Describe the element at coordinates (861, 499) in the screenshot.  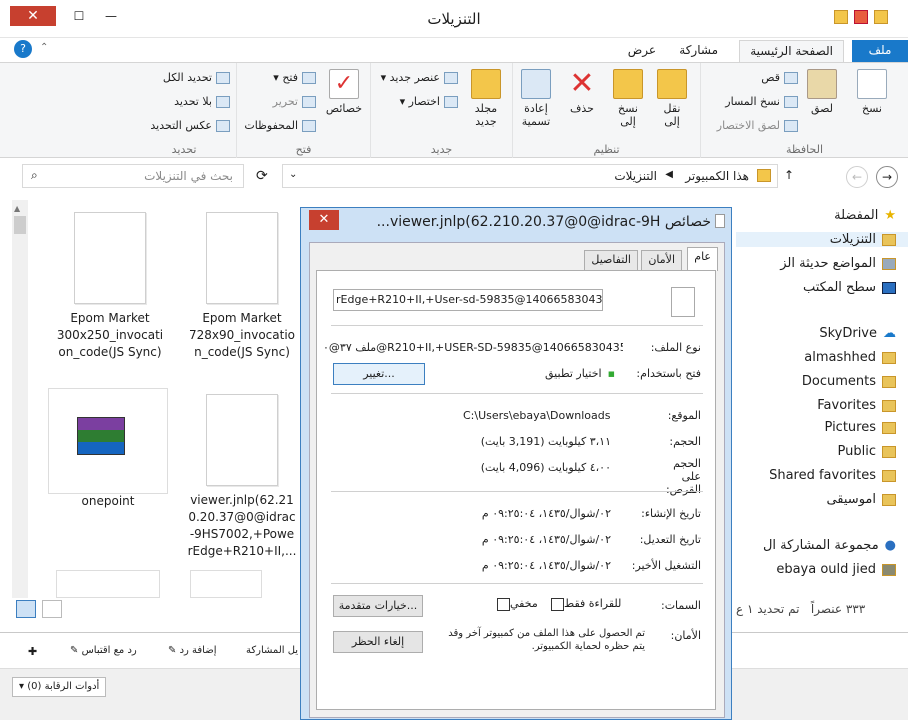
I see `nav-music: اموسيقى` at that location.